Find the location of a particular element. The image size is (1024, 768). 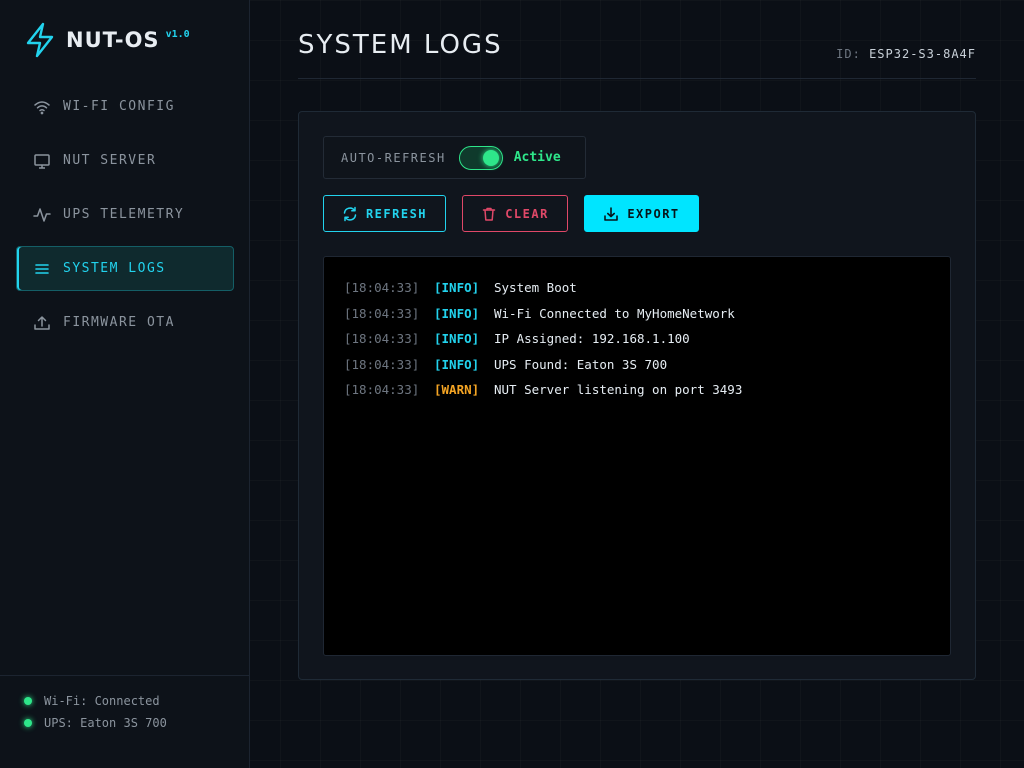

sidebar-item-label: UPS TELEMETRY is located at coordinates (124, 214).